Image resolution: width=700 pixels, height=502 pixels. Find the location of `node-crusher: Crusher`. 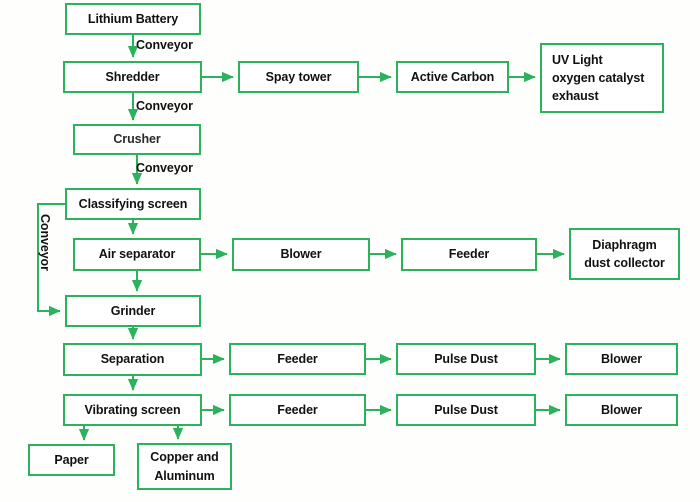

node-crusher: Crusher is located at coordinates (137, 139).